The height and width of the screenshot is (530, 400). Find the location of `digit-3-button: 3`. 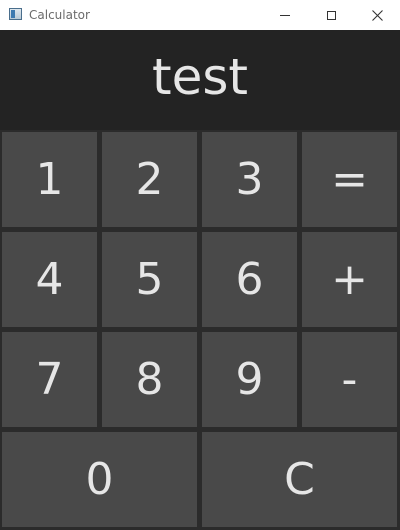

digit-3-button: 3 is located at coordinates (249, 179).